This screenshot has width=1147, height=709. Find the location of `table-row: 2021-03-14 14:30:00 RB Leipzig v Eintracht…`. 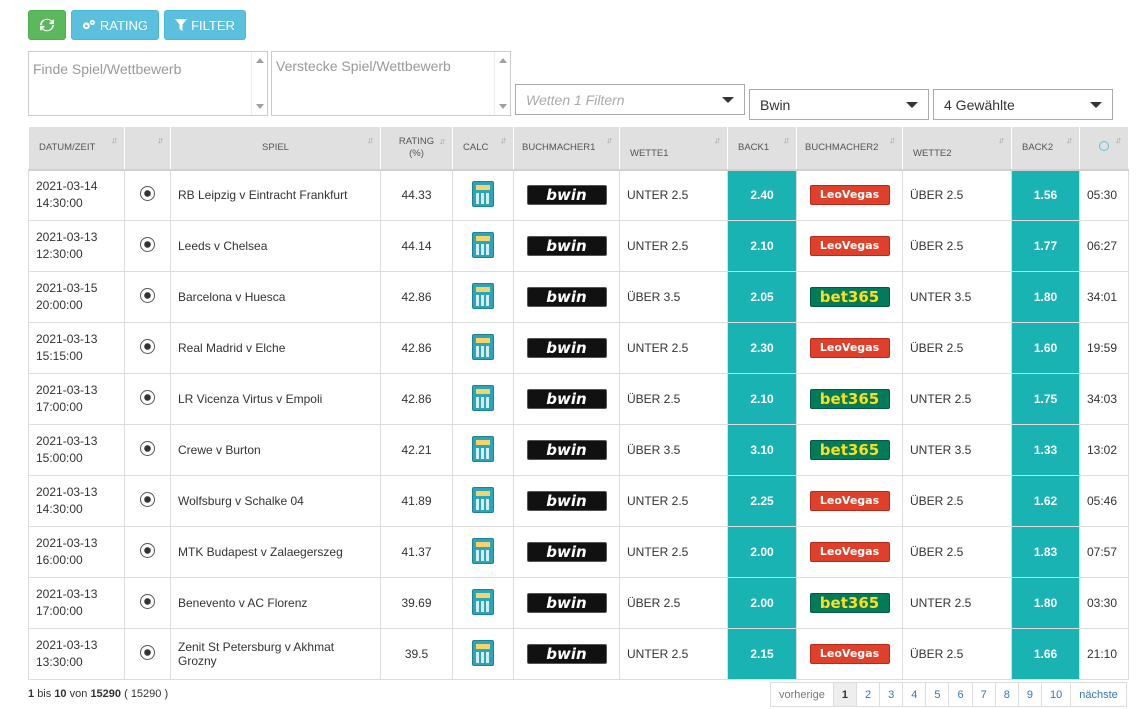

table-row: 2021-03-14 14:30:00 RB Leipzig v Eintracht… is located at coordinates (578, 195).